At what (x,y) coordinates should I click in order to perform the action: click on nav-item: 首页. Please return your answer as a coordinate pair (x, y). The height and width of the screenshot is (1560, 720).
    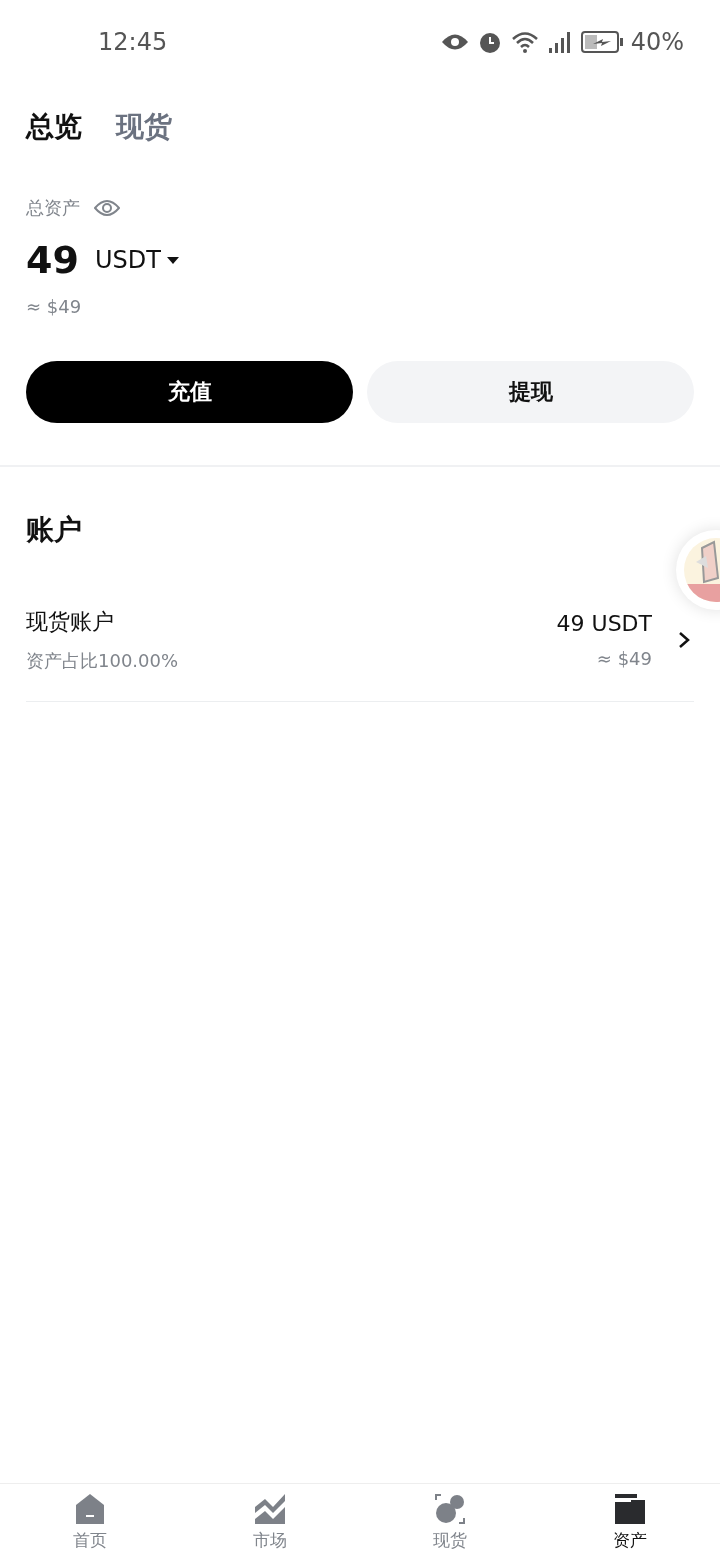
    Looking at the image, I should click on (90, 1522).